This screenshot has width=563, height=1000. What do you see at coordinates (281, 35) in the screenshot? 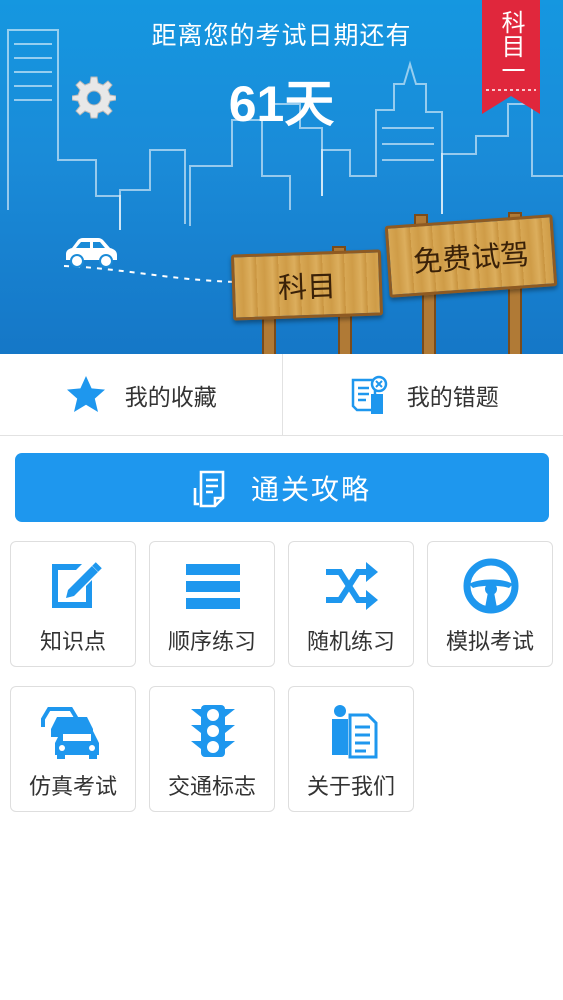
I see `countdown-title: 距离您的考试日期还有` at bounding box center [281, 35].